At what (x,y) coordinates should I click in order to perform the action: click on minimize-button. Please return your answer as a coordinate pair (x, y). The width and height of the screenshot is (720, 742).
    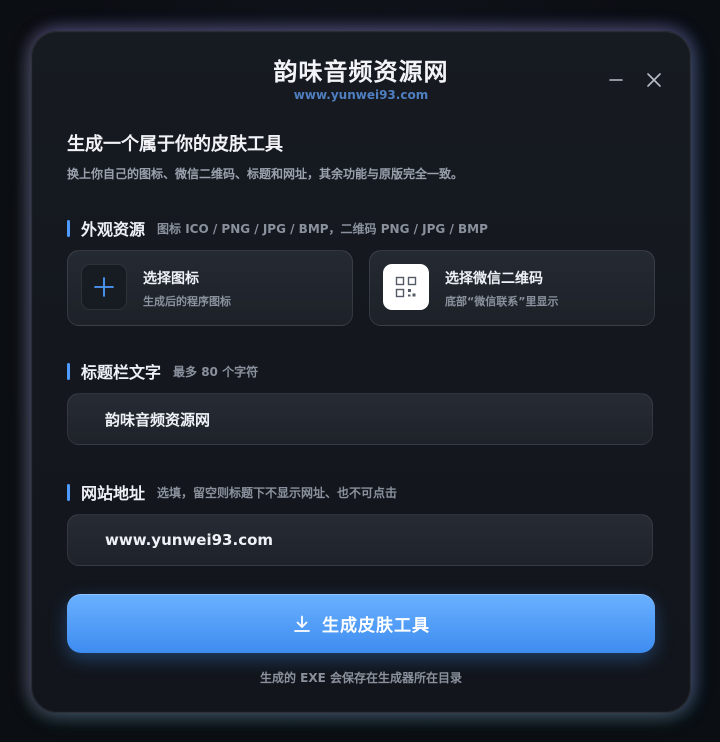
    Looking at the image, I should click on (616, 80).